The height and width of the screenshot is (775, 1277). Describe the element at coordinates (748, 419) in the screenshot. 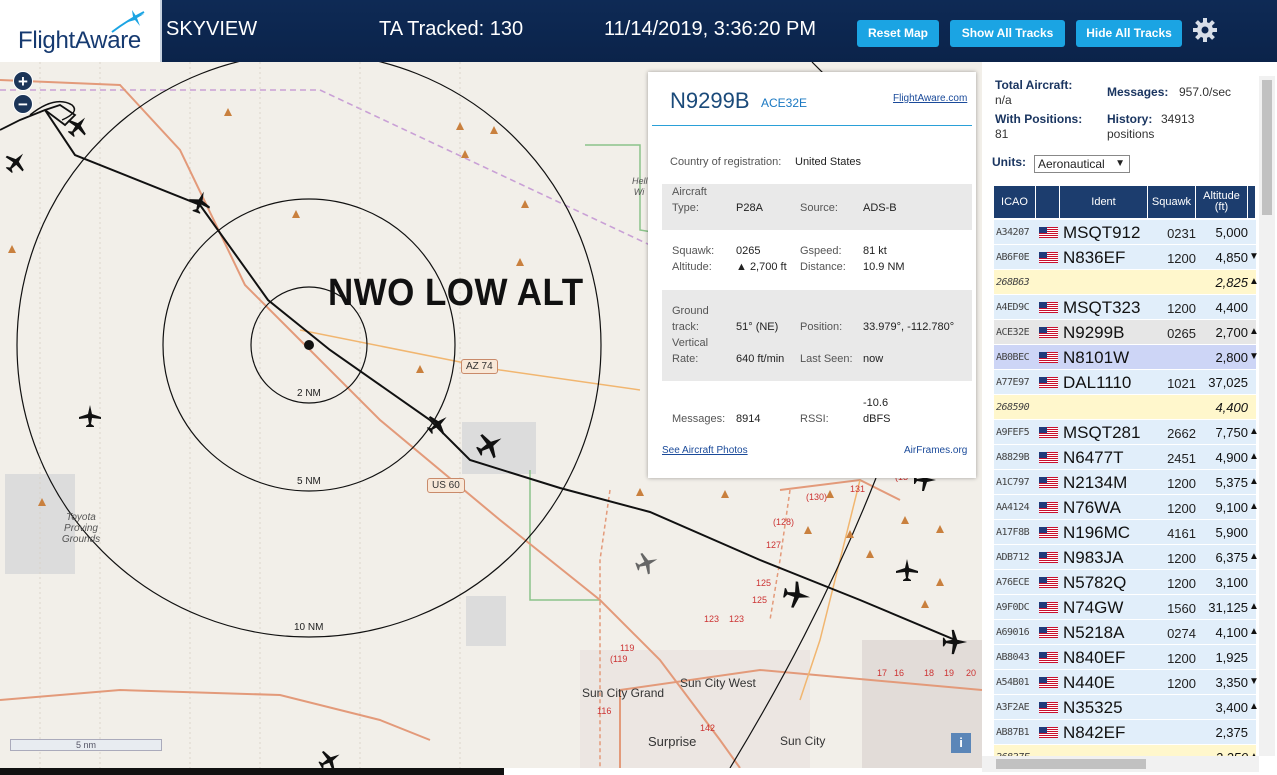

I see `messages-value: 8914` at that location.